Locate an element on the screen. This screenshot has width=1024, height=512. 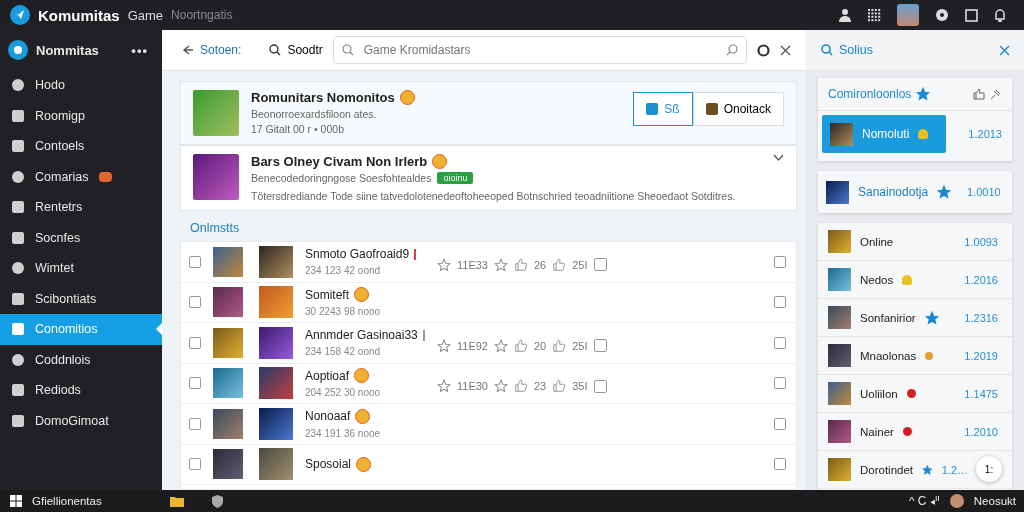
sidebar-item: Socnfes is located at coordinates (81, 237).